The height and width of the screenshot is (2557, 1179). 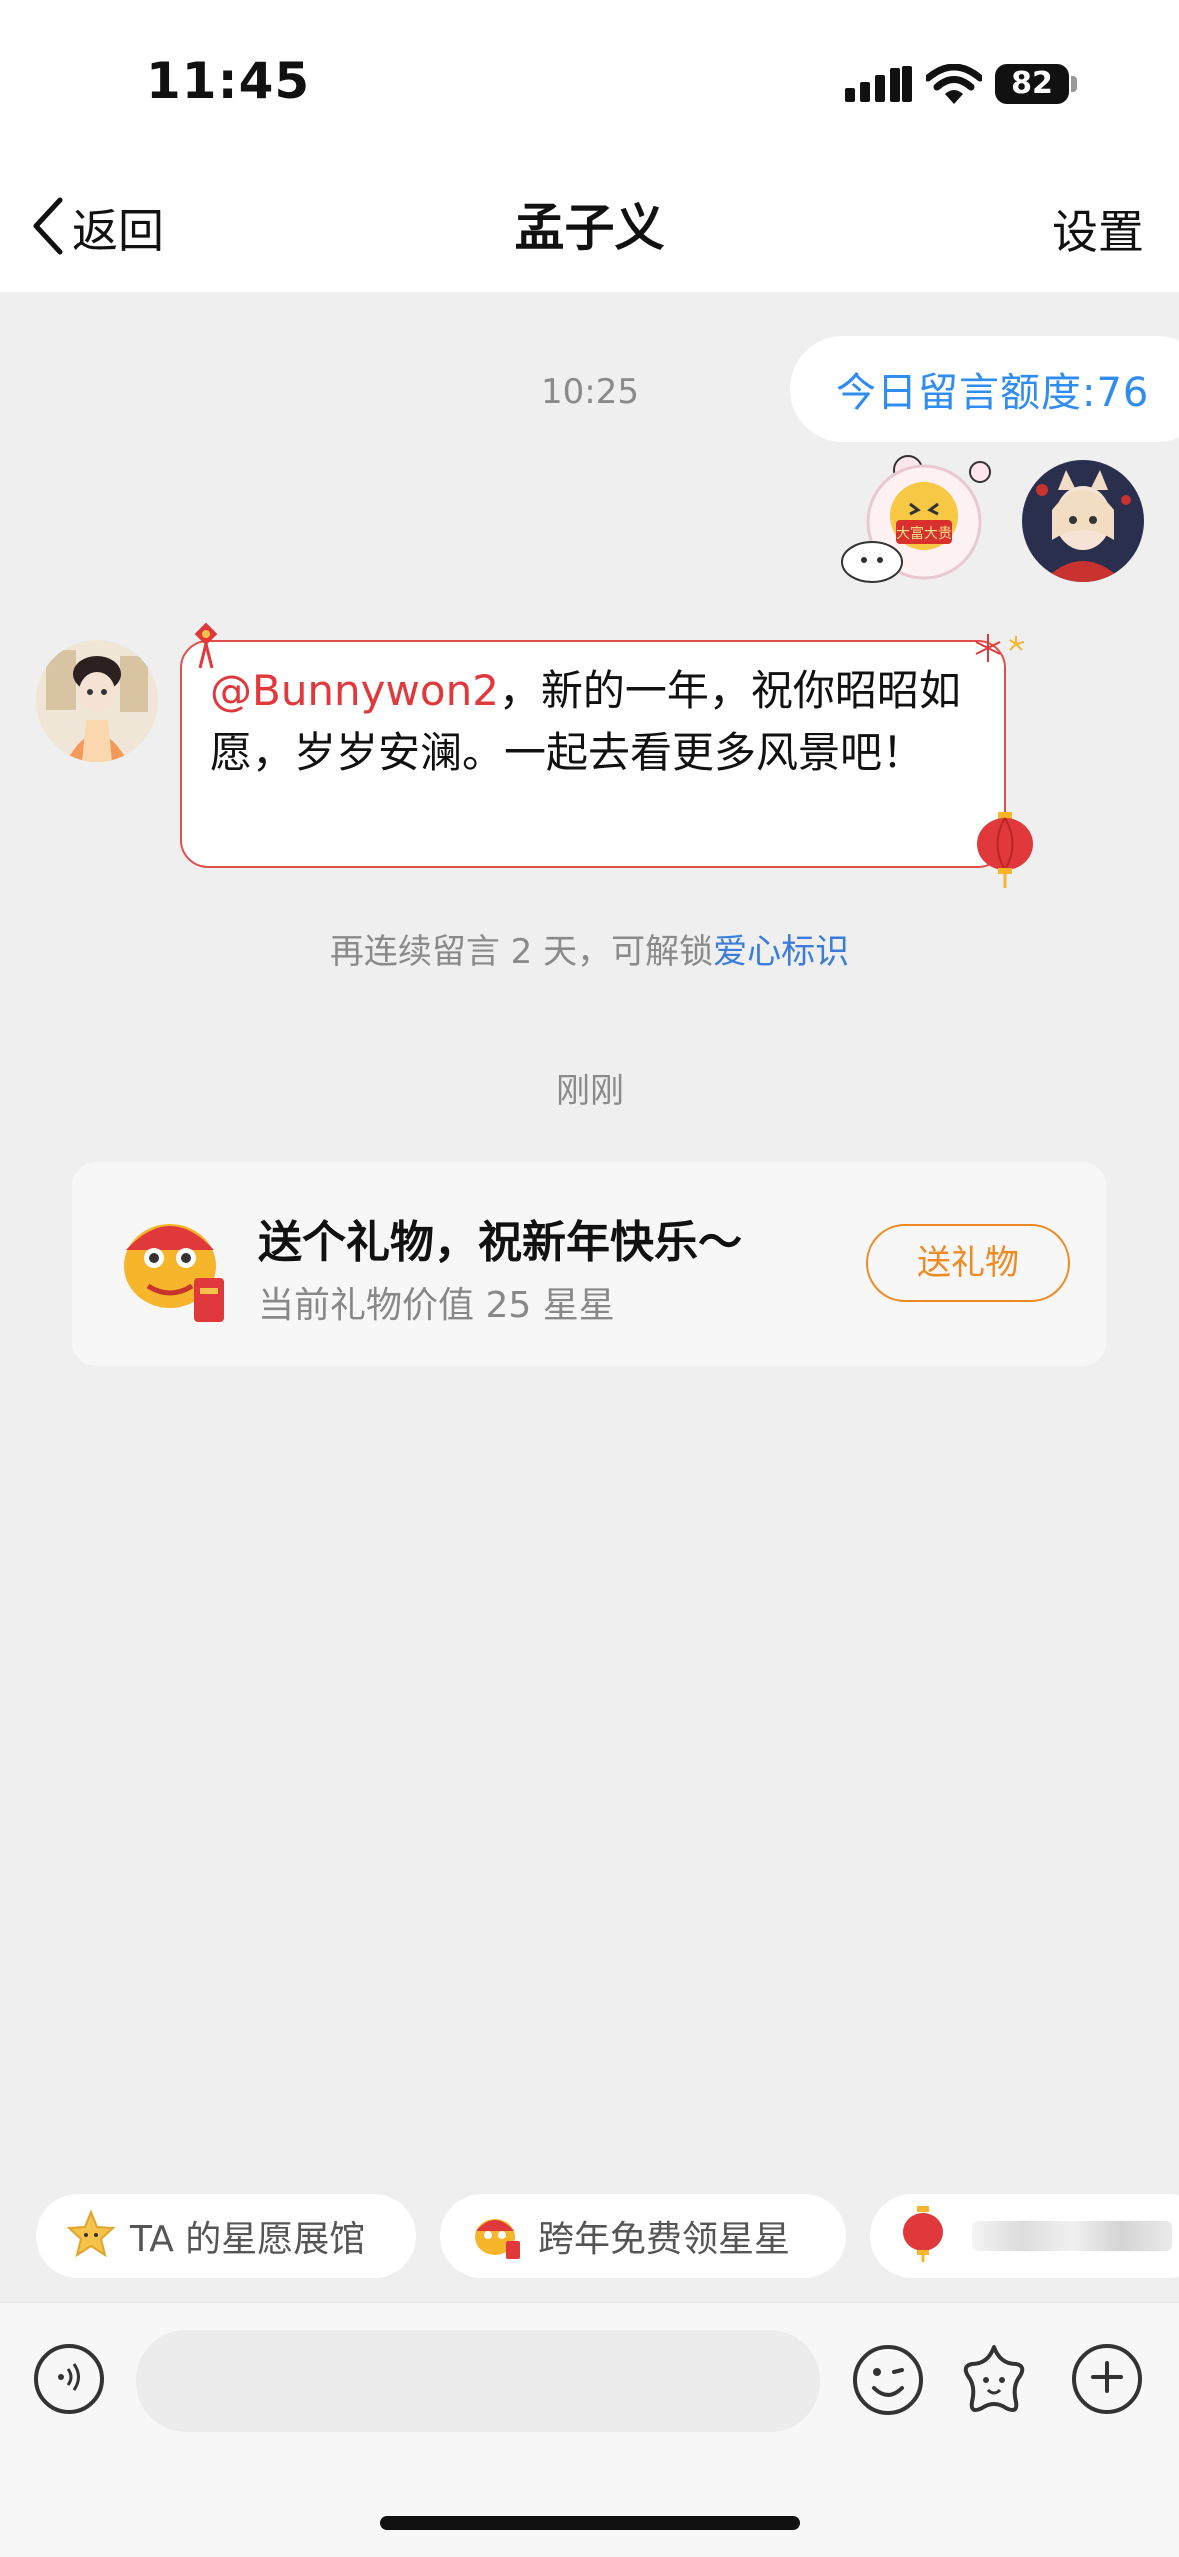 What do you see at coordinates (993, 393) in the screenshot?
I see `quota-text: 今日留言额度:76` at bounding box center [993, 393].